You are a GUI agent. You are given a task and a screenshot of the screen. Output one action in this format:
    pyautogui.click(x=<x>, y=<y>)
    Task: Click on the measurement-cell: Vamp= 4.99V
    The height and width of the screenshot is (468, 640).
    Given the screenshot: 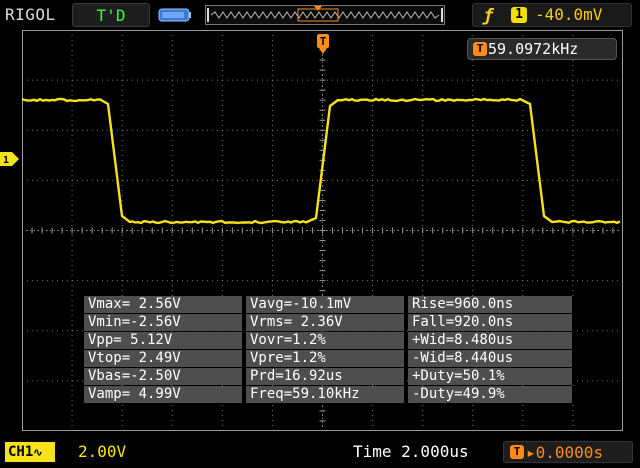 What is the action you would take?
    pyautogui.click(x=164, y=394)
    